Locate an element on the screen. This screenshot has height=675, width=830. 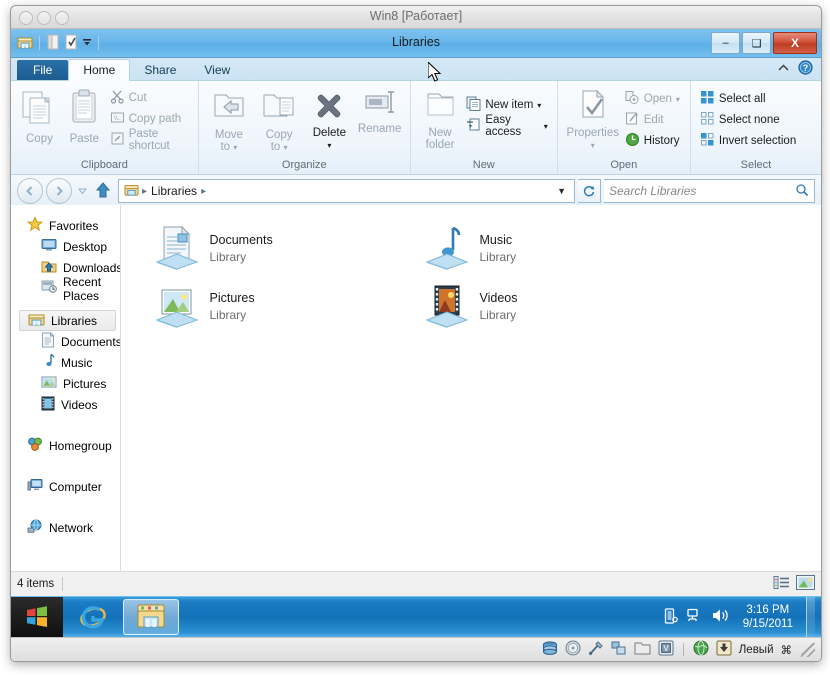
help-icon: ? is located at coordinates (805, 69).